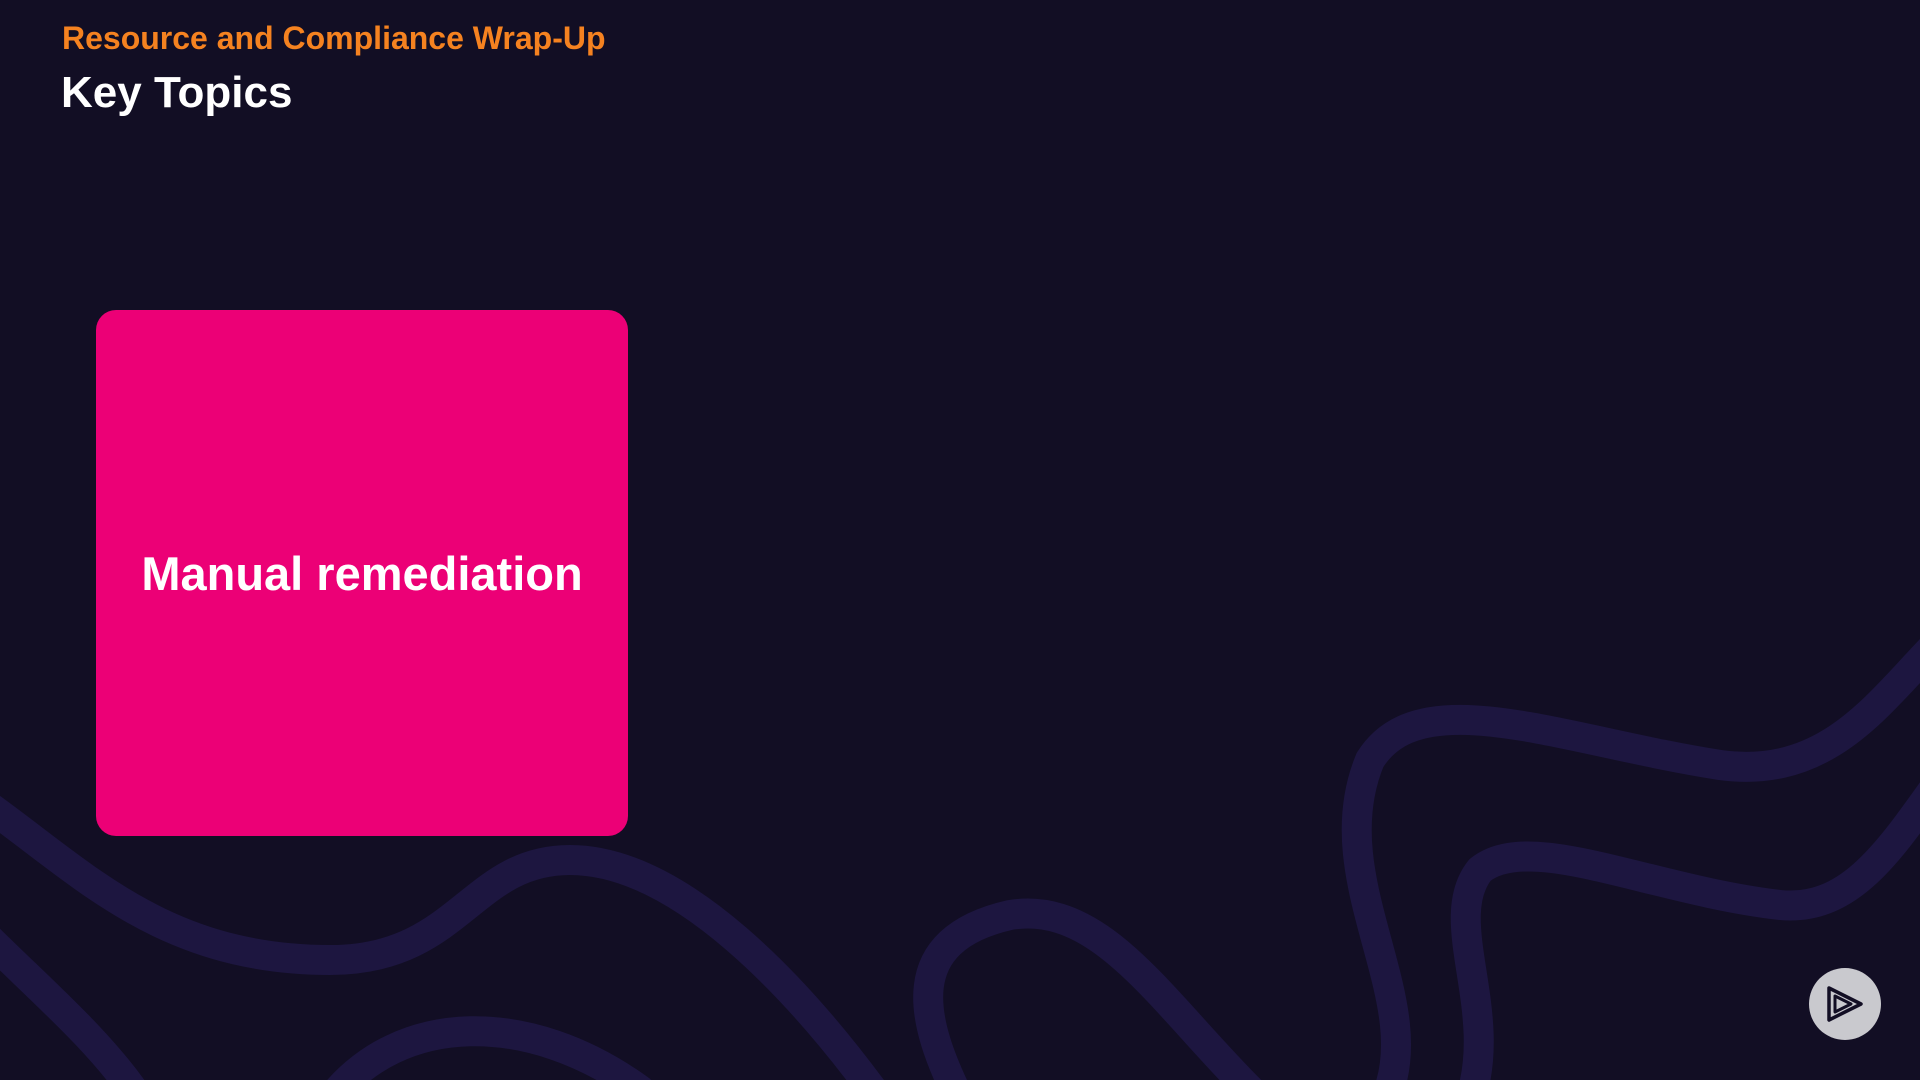  I want to click on page-title: Key Topics, so click(177, 92).